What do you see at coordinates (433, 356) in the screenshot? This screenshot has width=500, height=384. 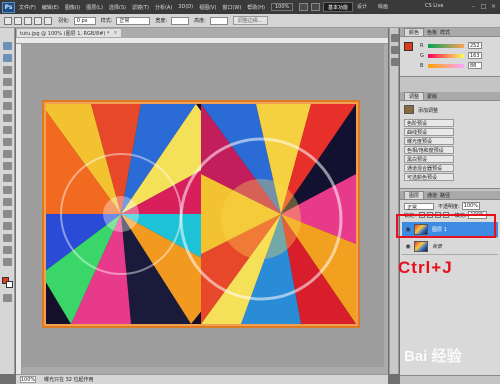 I see `baidu-watermark: Bai 经验` at bounding box center [433, 356].